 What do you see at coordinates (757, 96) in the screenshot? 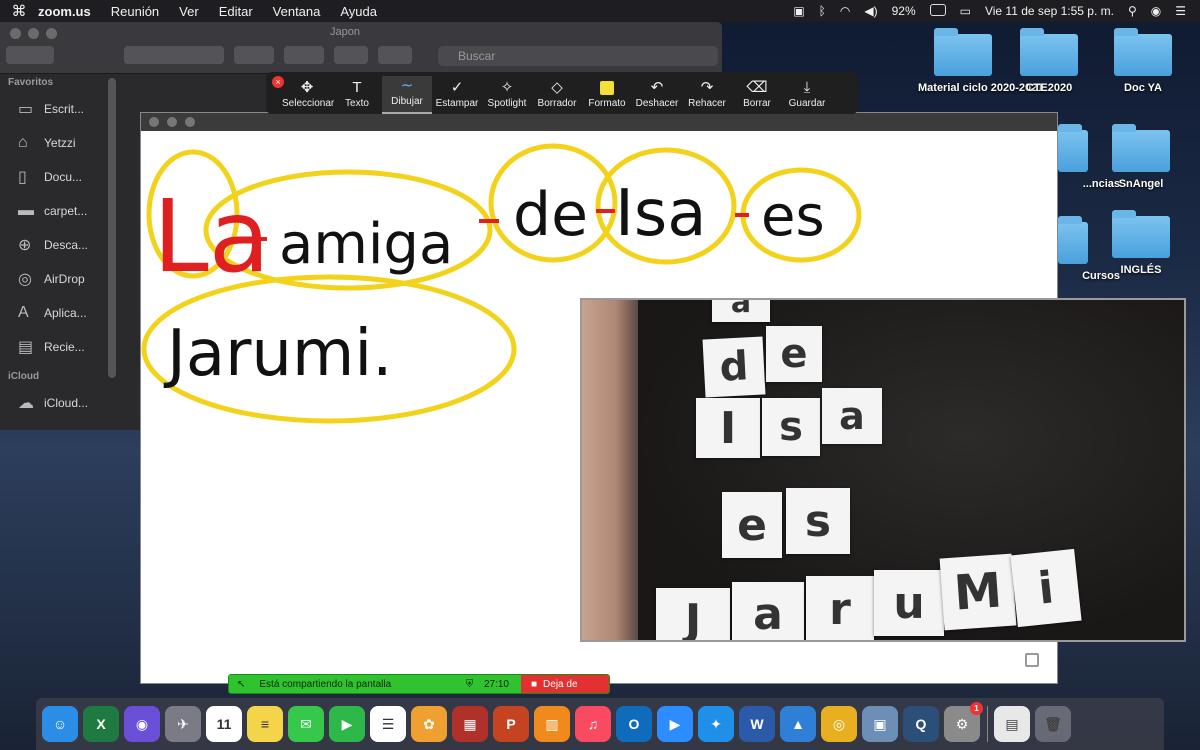
I see `tool-clear: ⌫ Borrar` at bounding box center [757, 96].